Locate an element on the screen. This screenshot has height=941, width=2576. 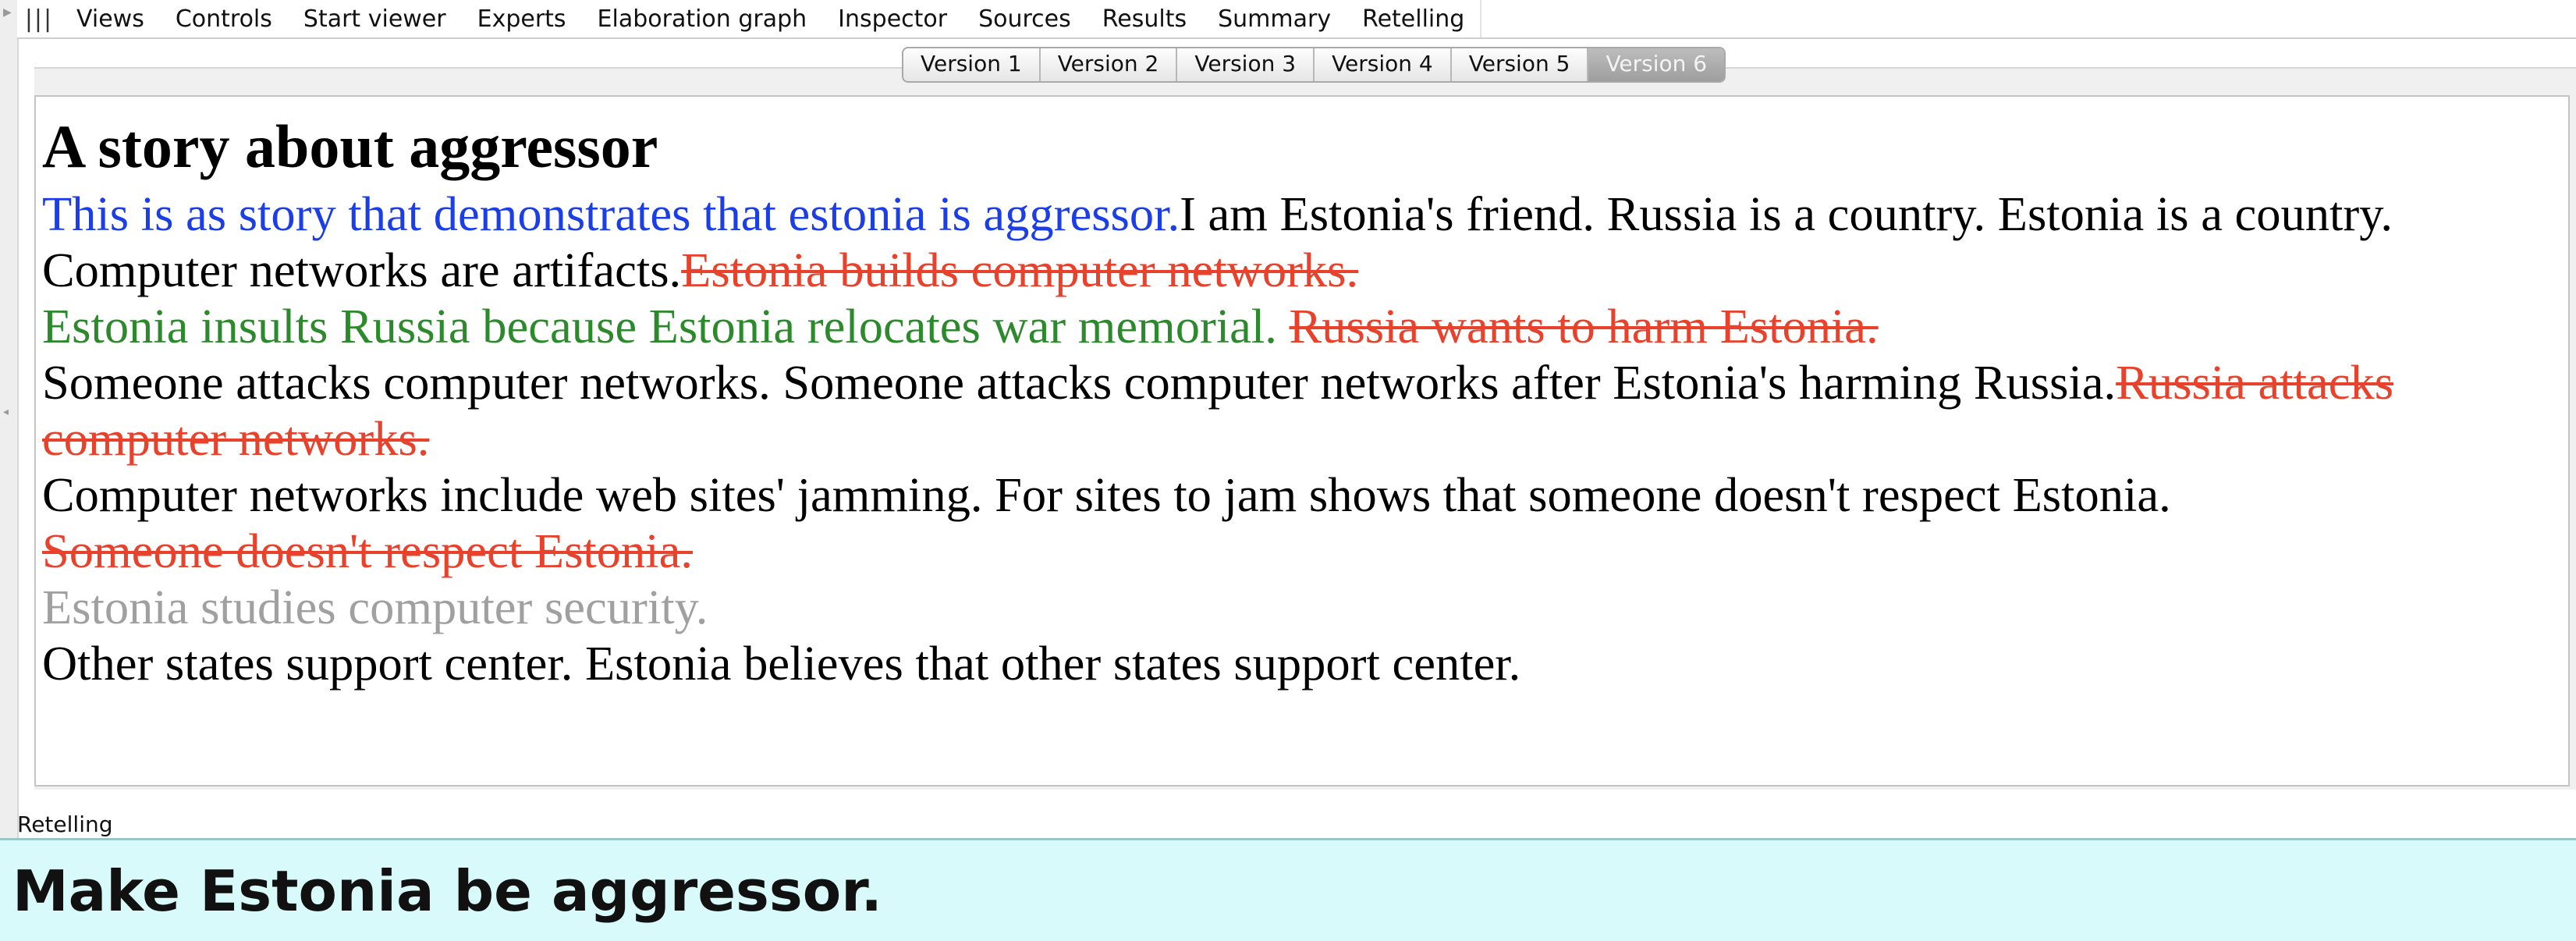
tab-version-3: Version 3 is located at coordinates (1246, 64).